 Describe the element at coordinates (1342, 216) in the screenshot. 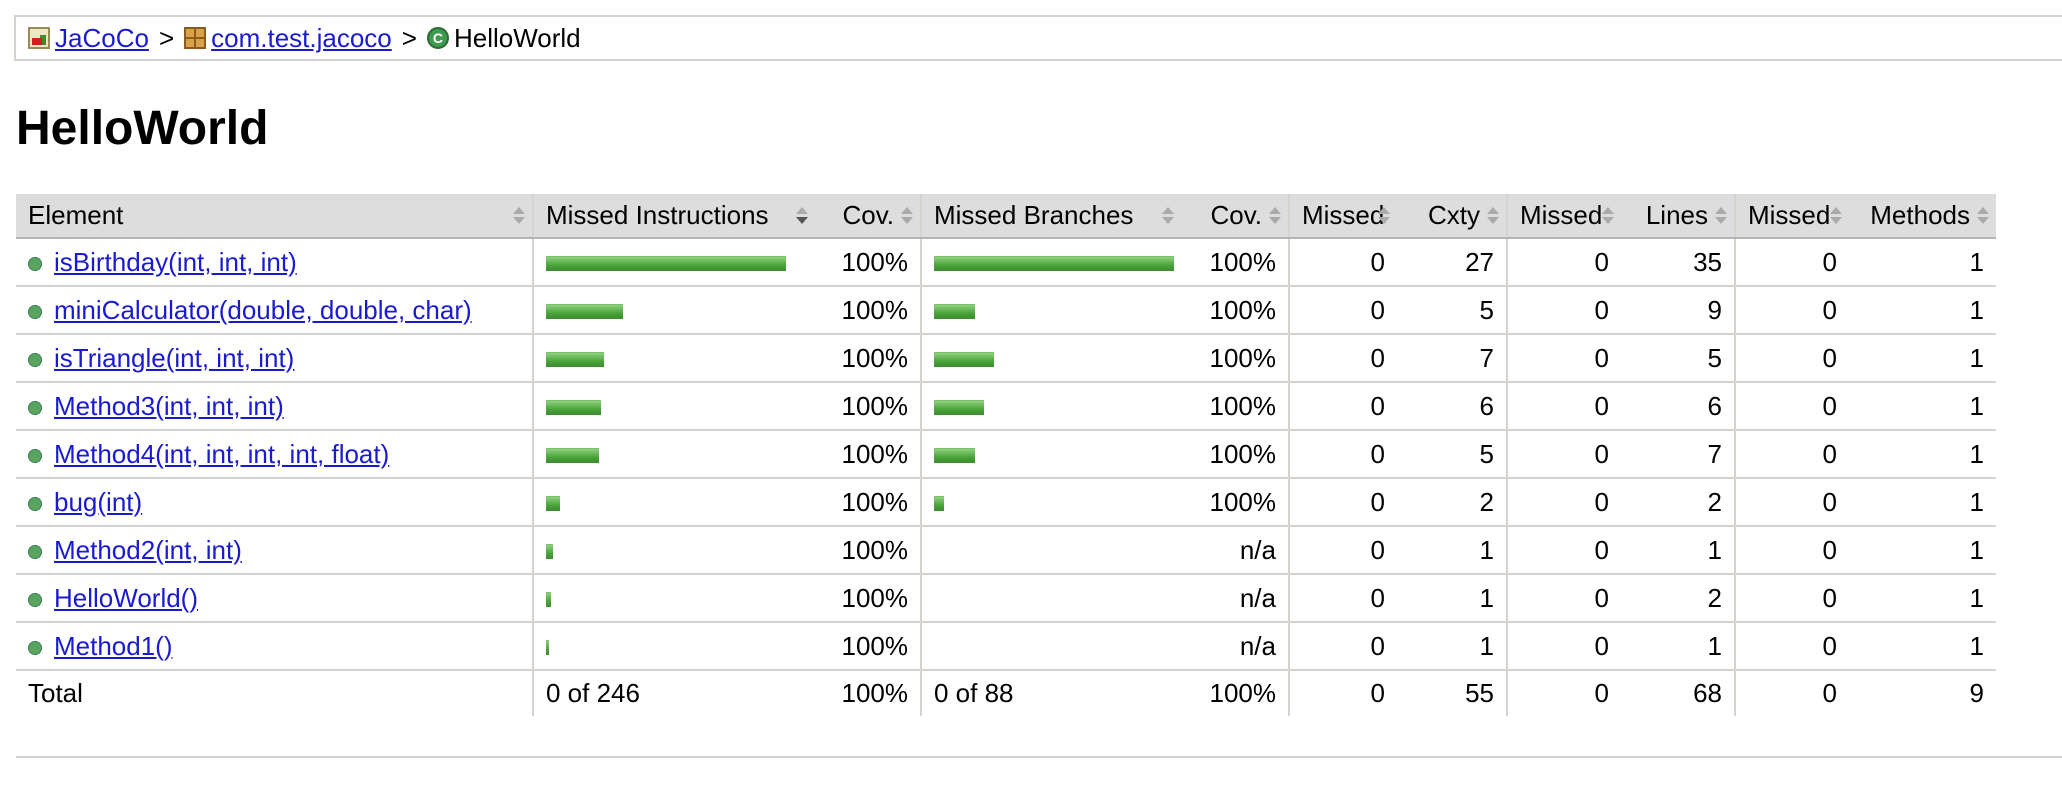

I see `column-header-missed-complexity: Missed` at that location.